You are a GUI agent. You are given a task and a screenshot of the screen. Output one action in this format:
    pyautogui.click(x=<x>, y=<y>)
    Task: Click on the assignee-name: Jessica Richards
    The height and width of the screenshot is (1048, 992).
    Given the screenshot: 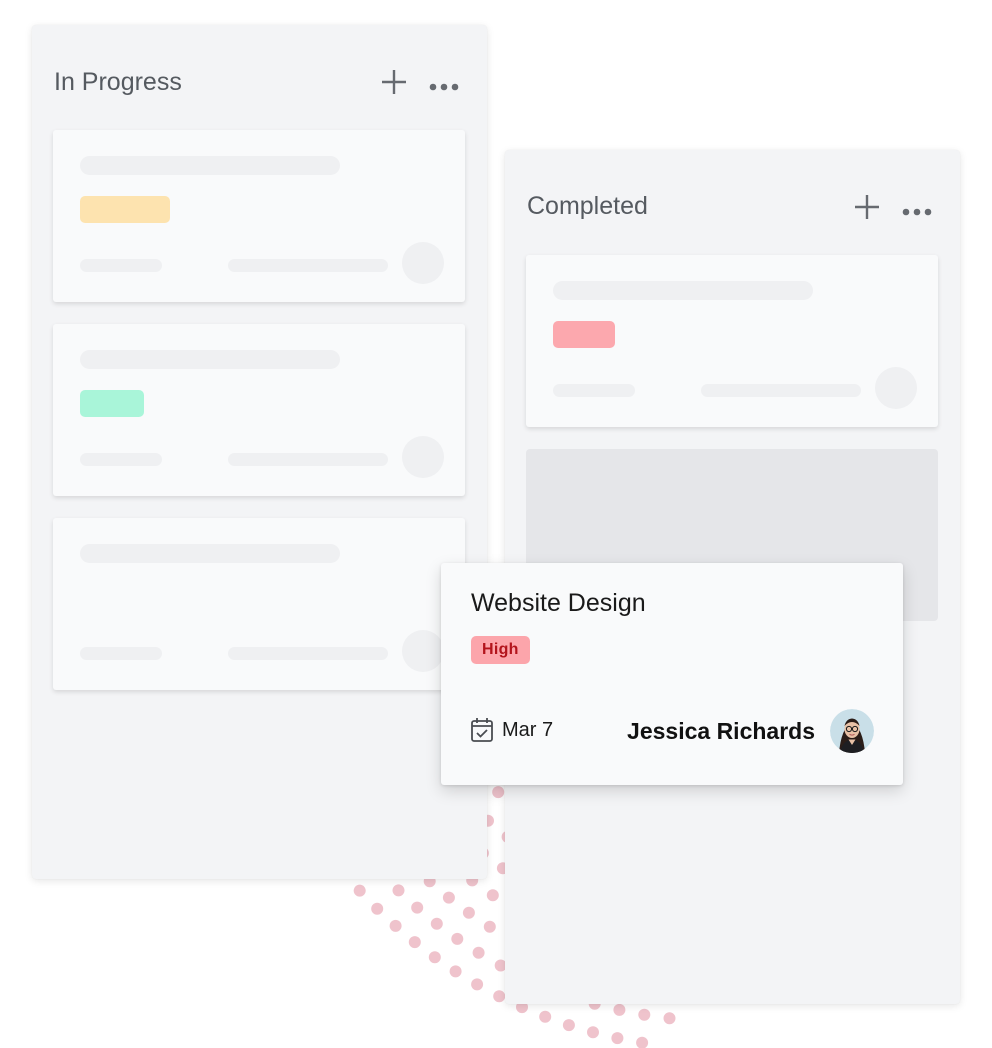 What is the action you would take?
    pyautogui.click(x=721, y=731)
    